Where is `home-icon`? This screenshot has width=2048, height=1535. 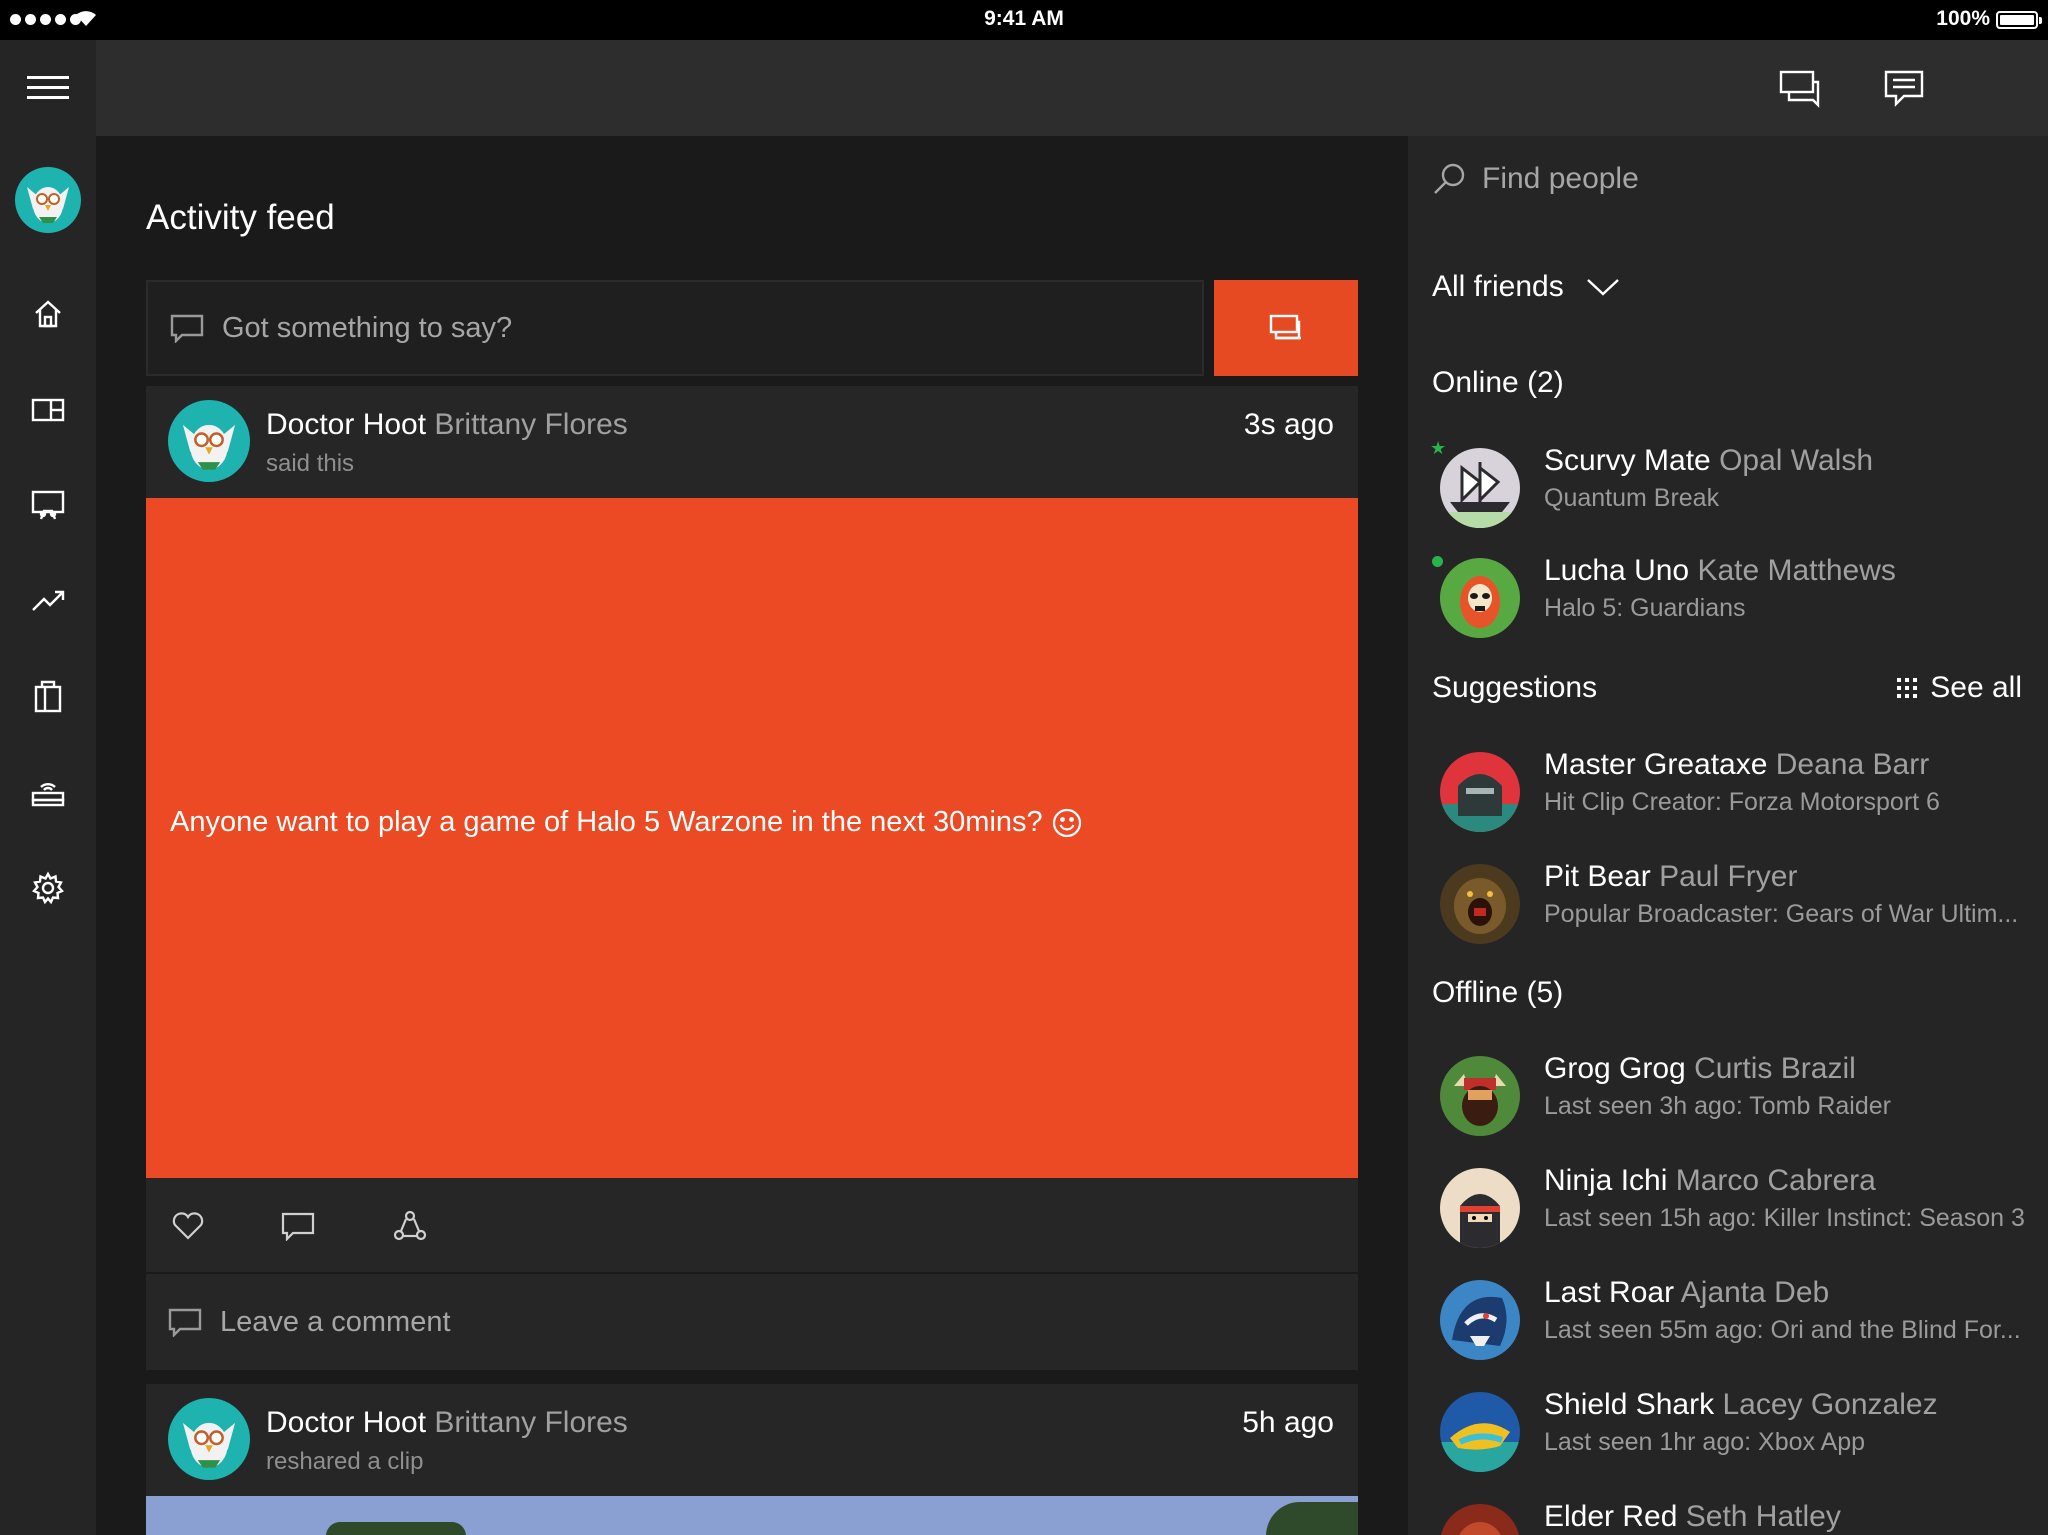 home-icon is located at coordinates (48, 314).